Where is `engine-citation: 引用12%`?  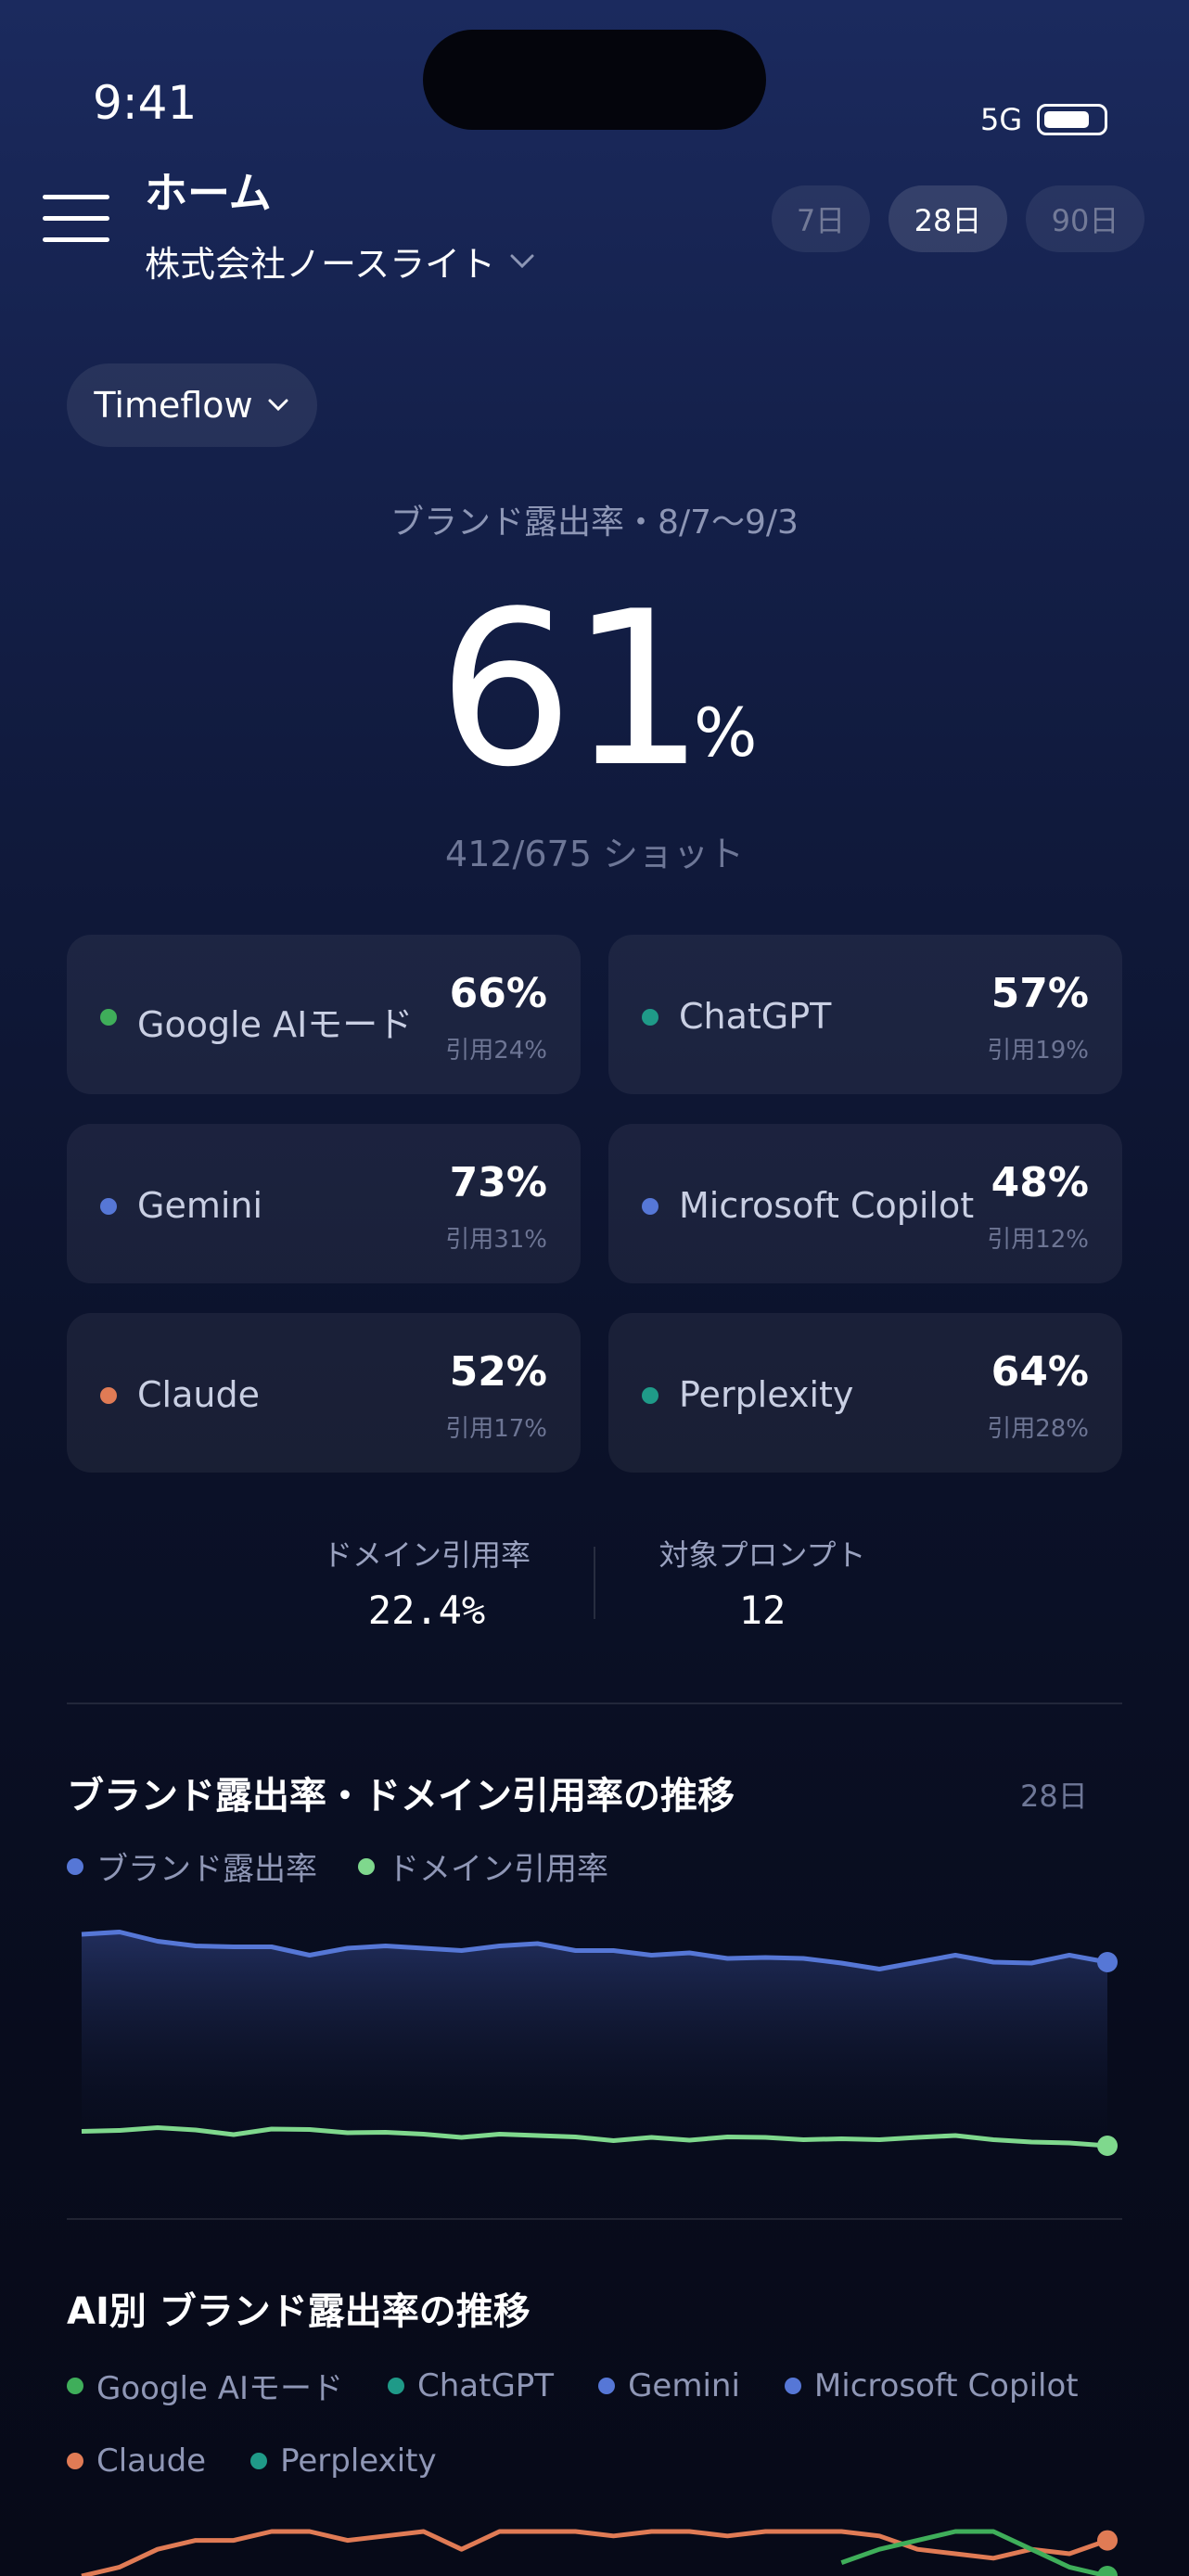
engine-citation: 引用12% is located at coordinates (1038, 1240).